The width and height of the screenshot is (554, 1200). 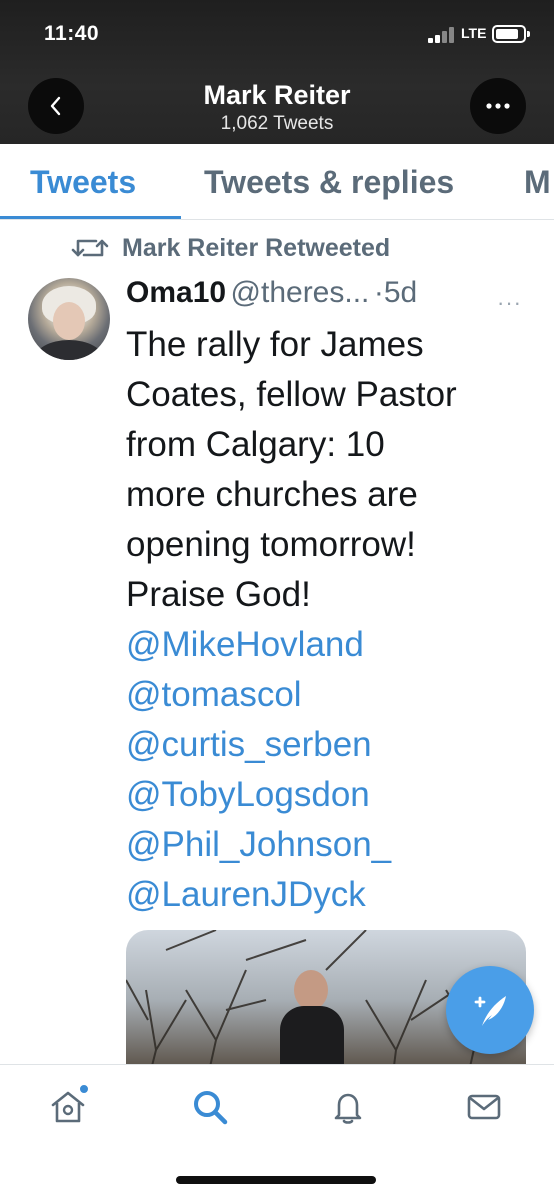 I want to click on compose-tweet-button, so click(x=490, y=1010).